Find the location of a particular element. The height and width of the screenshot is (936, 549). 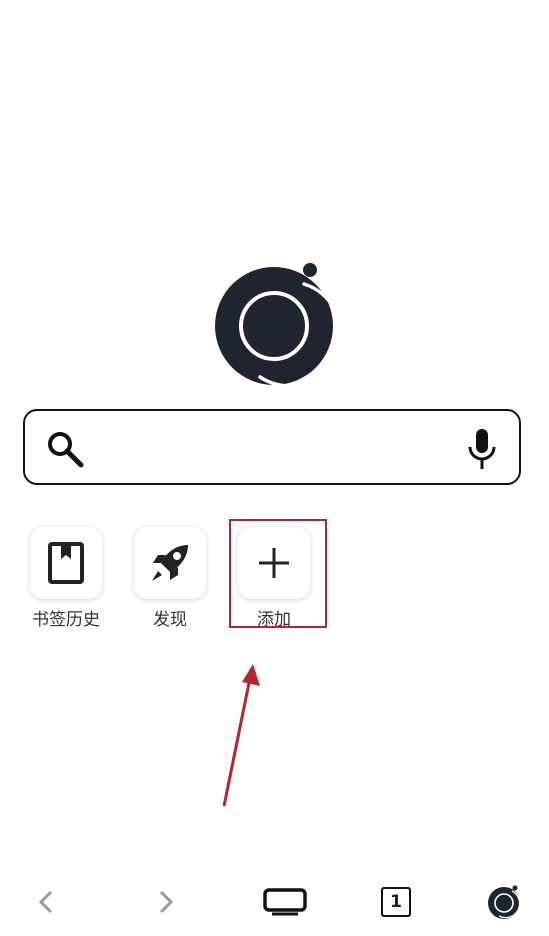

tabs-button: 1 is located at coordinates (396, 902).